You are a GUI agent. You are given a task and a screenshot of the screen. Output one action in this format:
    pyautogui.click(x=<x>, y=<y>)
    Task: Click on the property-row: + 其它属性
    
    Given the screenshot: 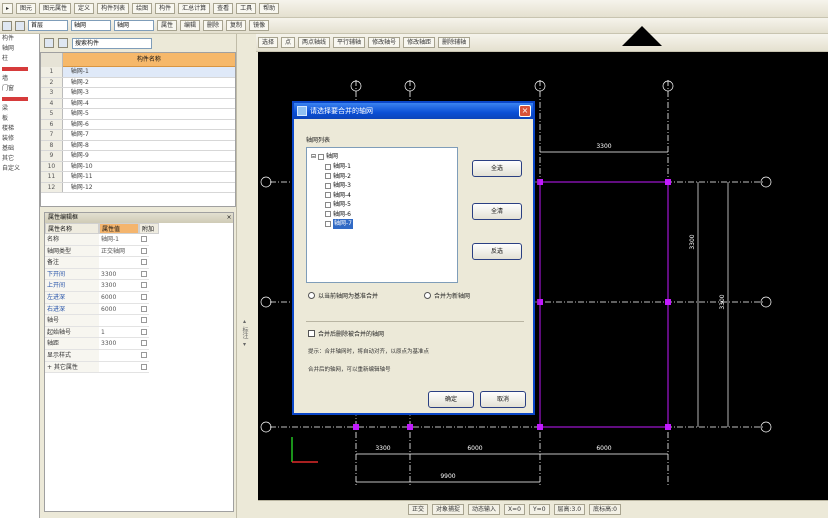 What is the action you would take?
    pyautogui.click(x=139, y=367)
    